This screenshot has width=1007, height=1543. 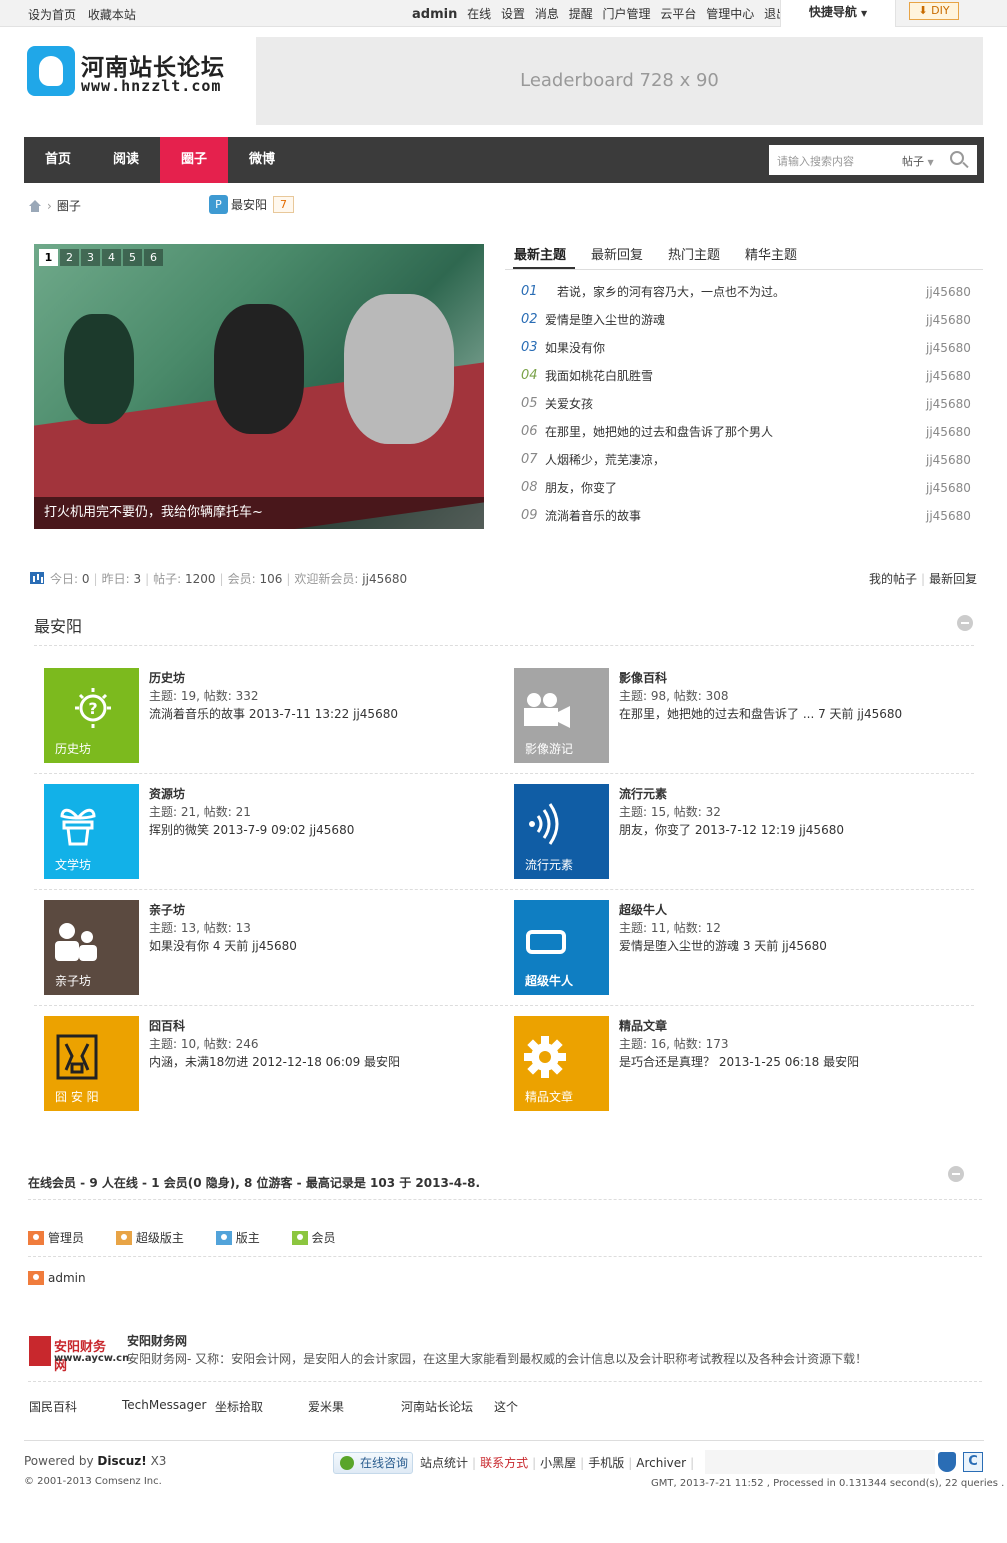 What do you see at coordinates (126, 160) in the screenshot?
I see `nav-item-read: 阅读` at bounding box center [126, 160].